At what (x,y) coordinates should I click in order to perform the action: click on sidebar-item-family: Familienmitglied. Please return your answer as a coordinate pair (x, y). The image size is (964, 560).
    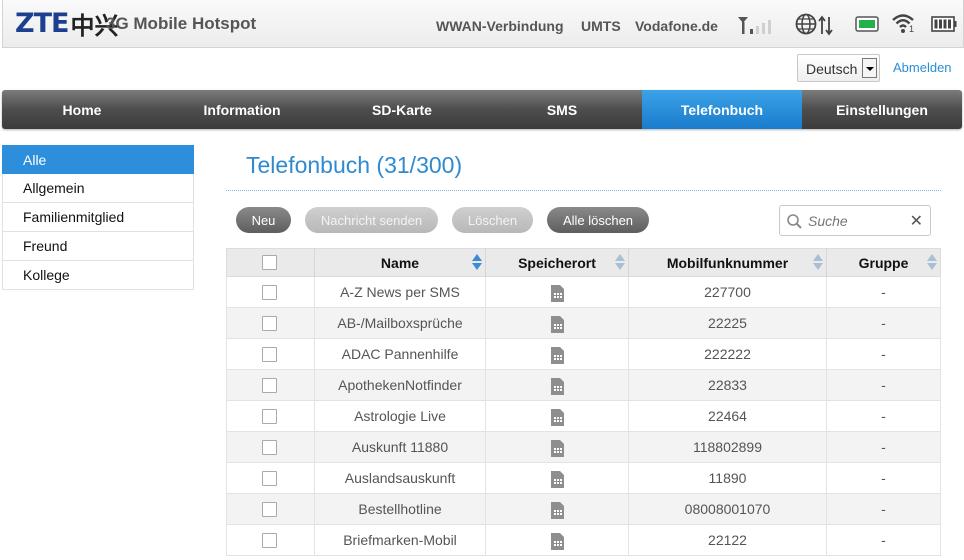
    Looking at the image, I should click on (98, 217).